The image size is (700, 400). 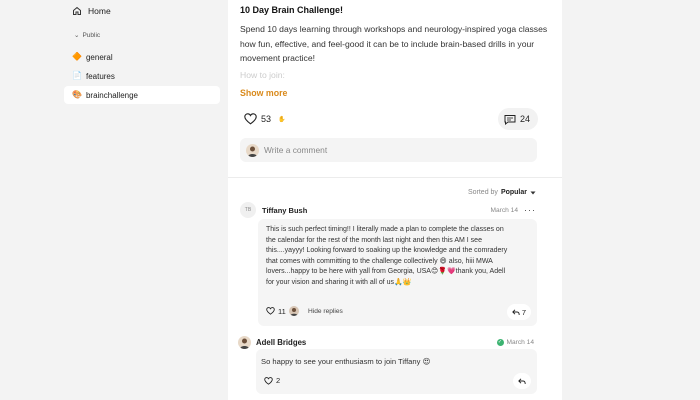 I want to click on like-count: 53, so click(x=266, y=119).